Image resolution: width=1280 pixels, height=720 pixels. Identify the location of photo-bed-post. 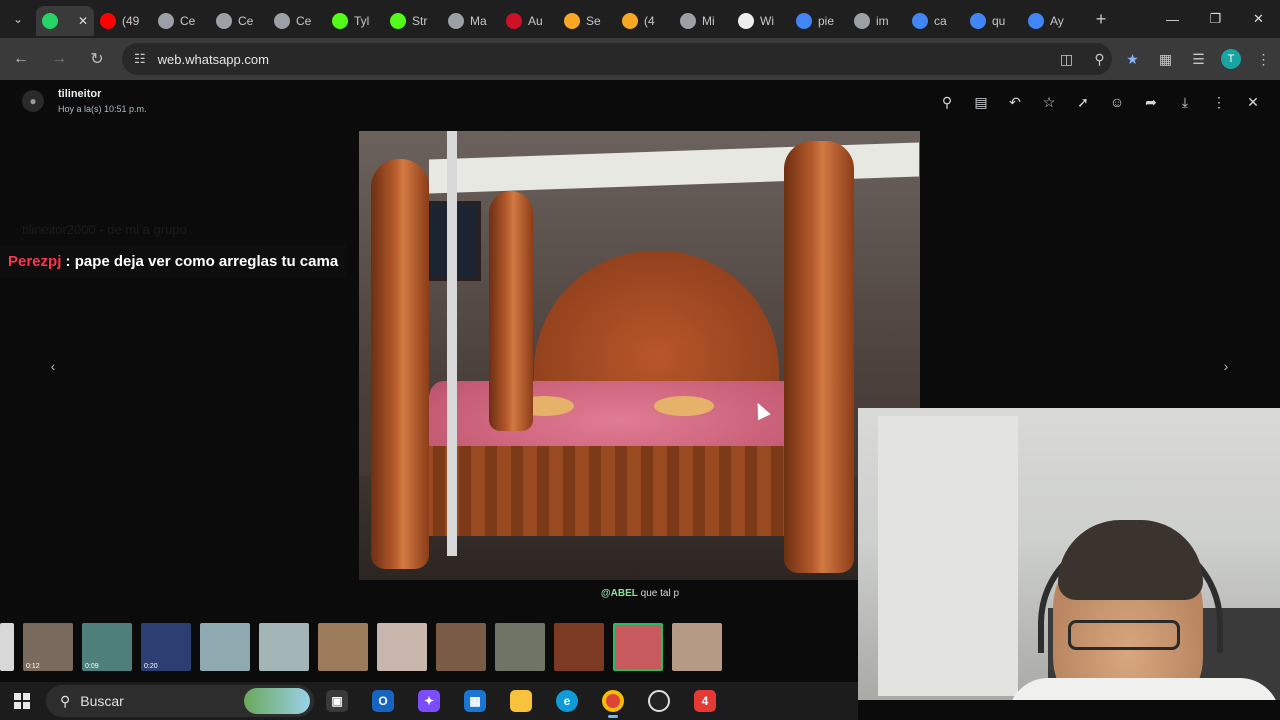
(511, 311).